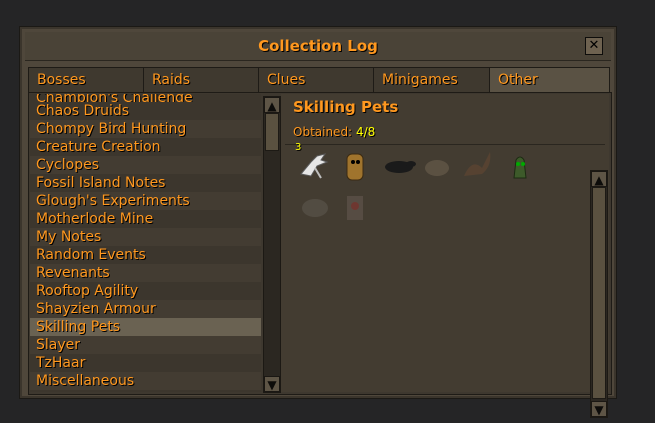 This screenshot has width=655, height=423. I want to click on list-item: Motherlode Mine, so click(145, 219).